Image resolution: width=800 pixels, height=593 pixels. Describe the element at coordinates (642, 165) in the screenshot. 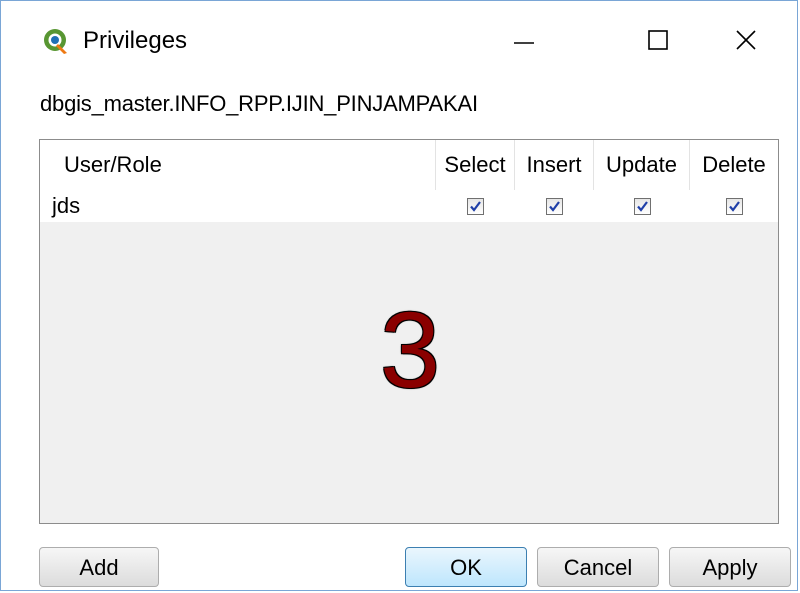

I see `column-header-update: Update` at that location.